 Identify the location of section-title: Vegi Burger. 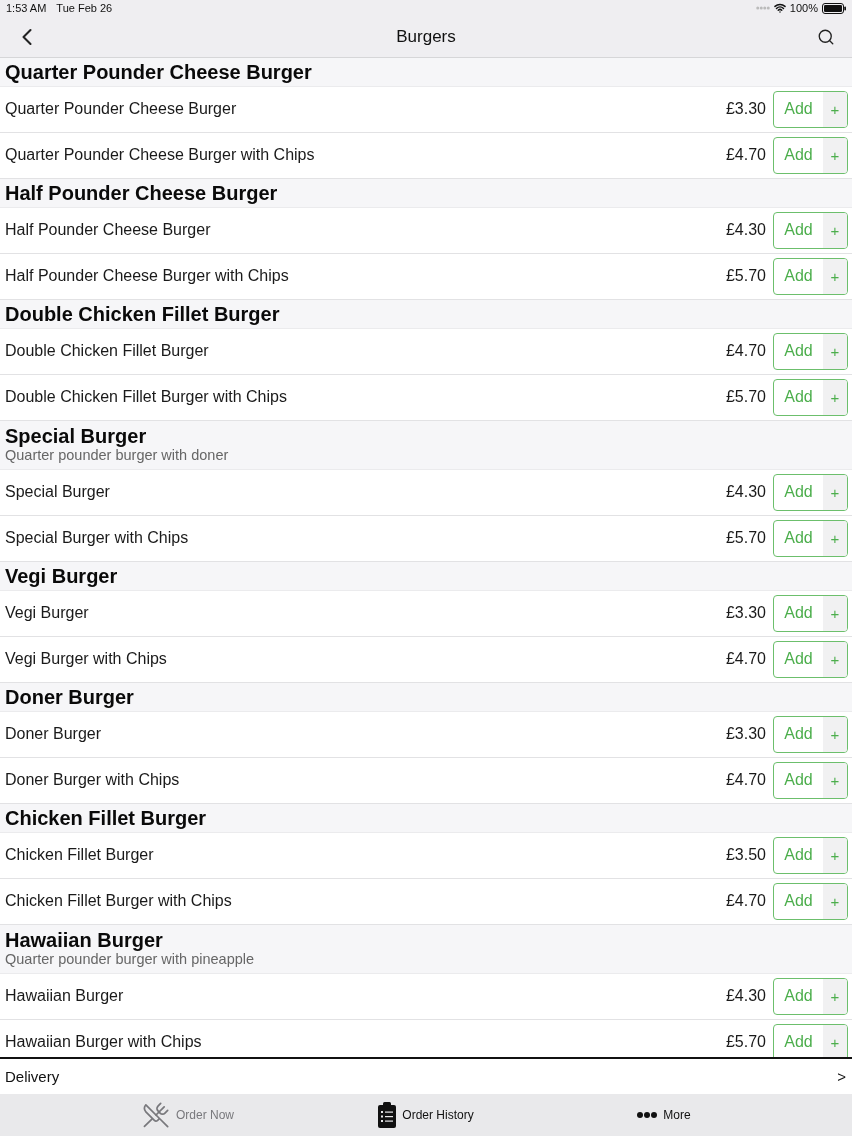
(62, 576).